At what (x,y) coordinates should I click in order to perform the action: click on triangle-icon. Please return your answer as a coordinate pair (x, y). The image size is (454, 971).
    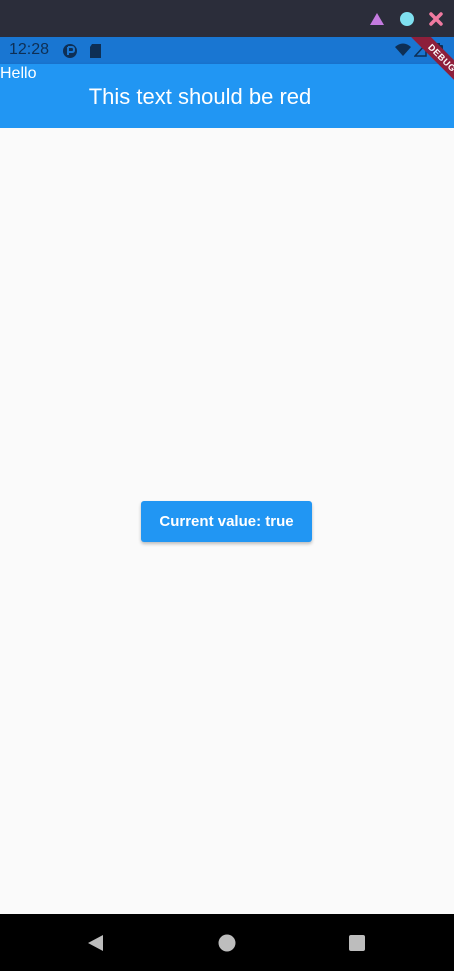
    Looking at the image, I should click on (377, 19).